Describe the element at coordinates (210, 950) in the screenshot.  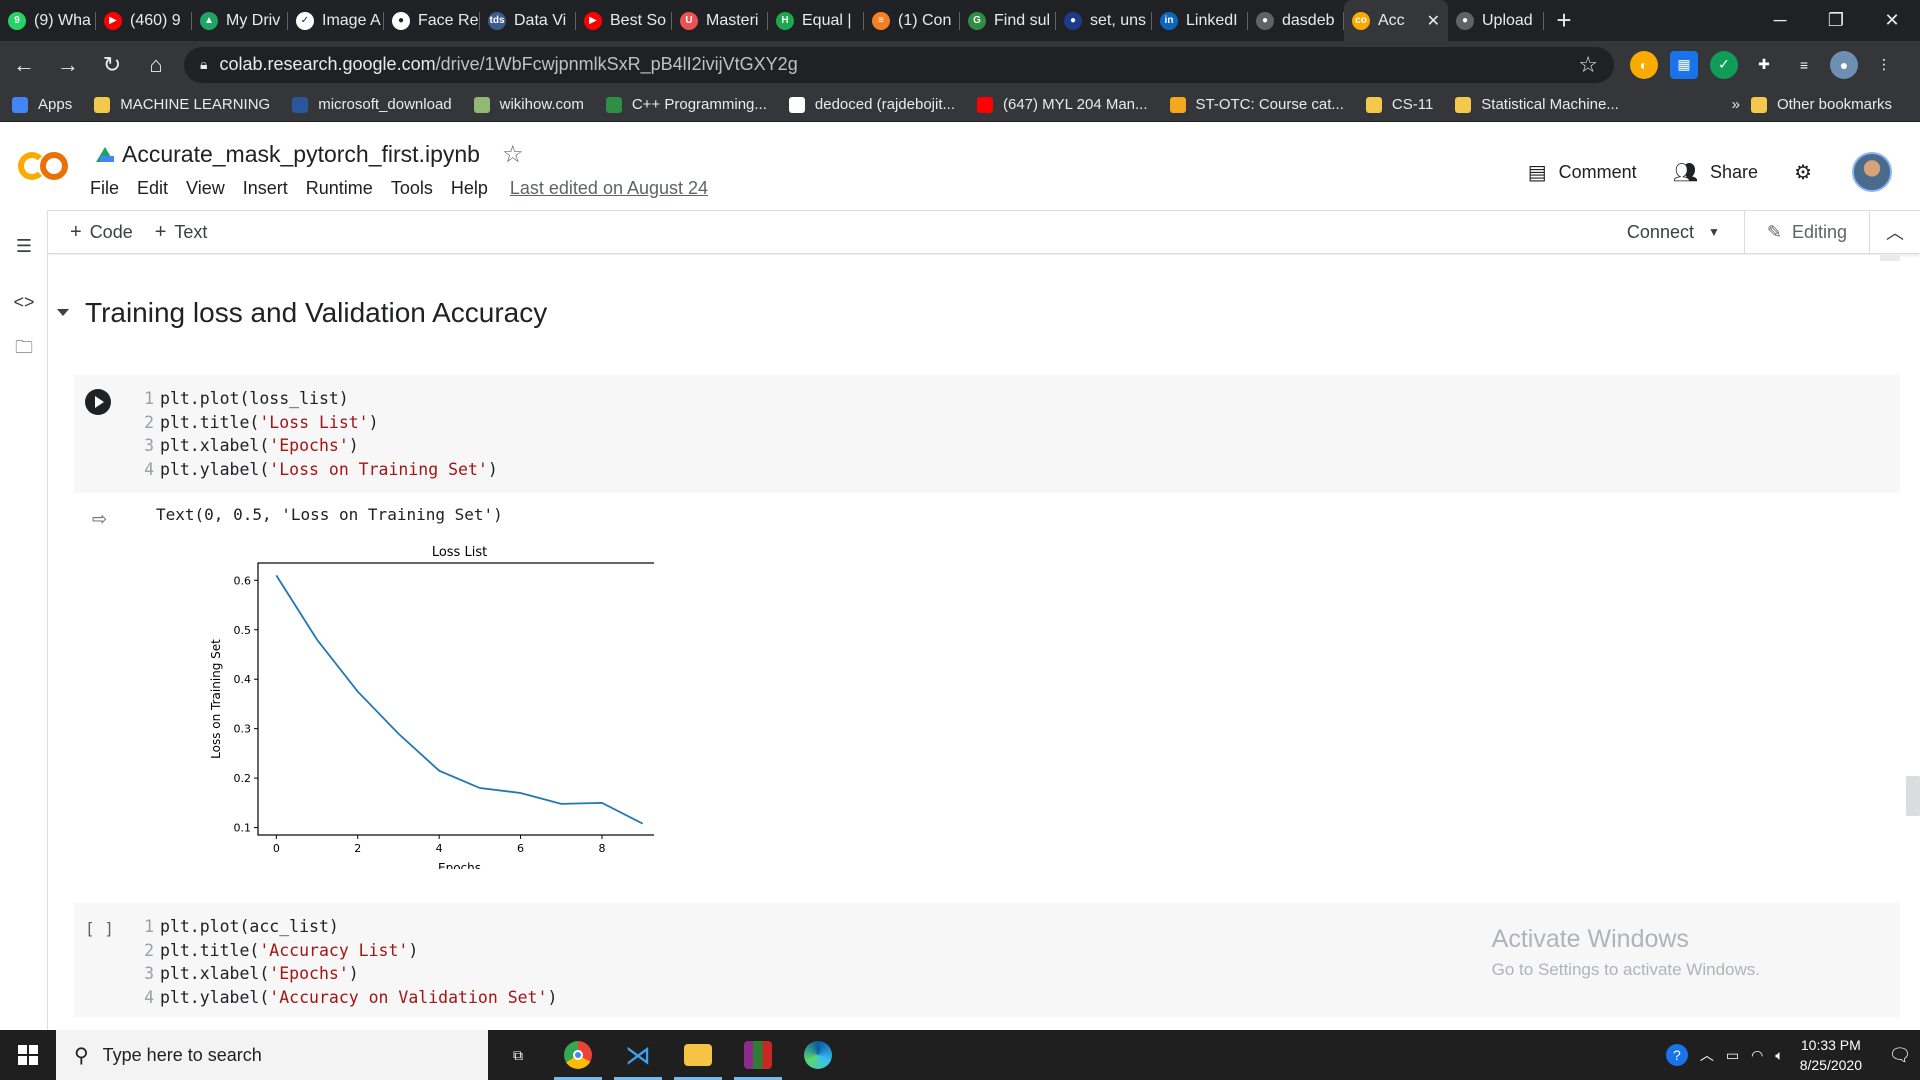
I see `code-text: plt.title(` at that location.